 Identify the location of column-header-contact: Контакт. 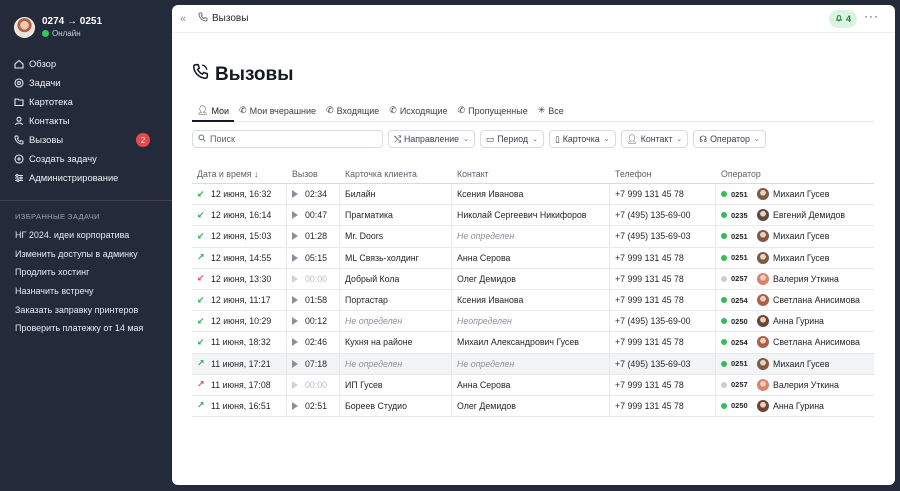
(531, 174).